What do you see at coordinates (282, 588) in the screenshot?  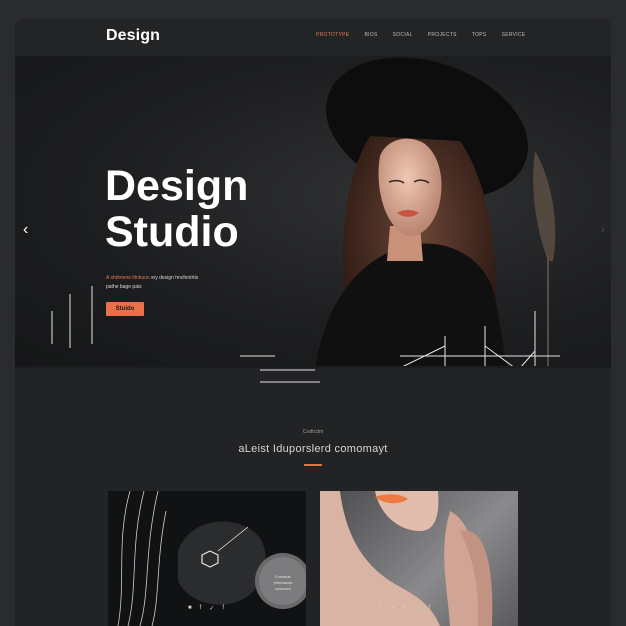 I see `card-badge-line3: cosmesn` at bounding box center [282, 588].